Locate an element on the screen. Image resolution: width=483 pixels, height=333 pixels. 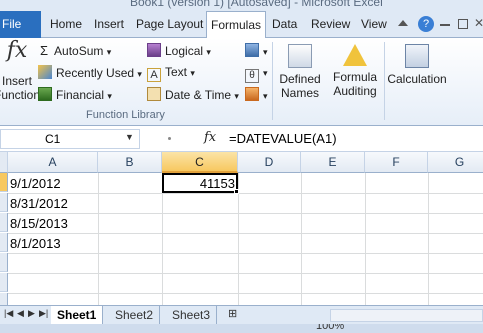
tab-view: View is located at coordinates (374, 24).